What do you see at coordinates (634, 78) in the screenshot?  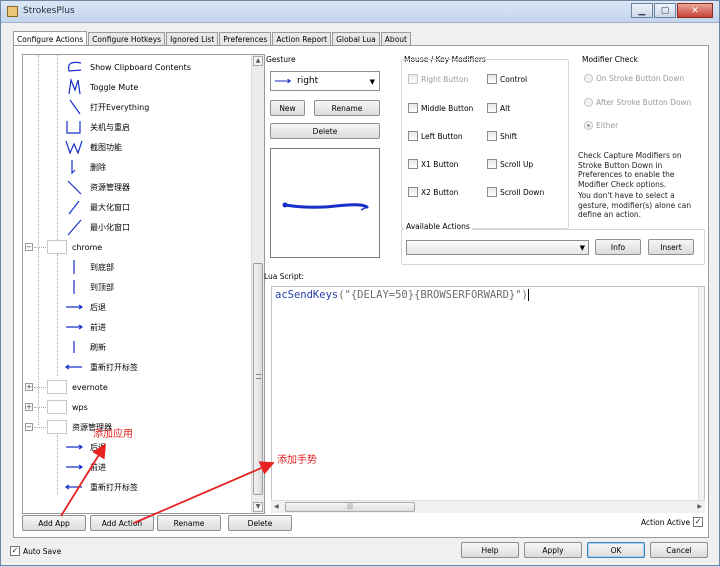 I see `on-stroke-button-down-radio: On Stroke Button Down` at bounding box center [634, 78].